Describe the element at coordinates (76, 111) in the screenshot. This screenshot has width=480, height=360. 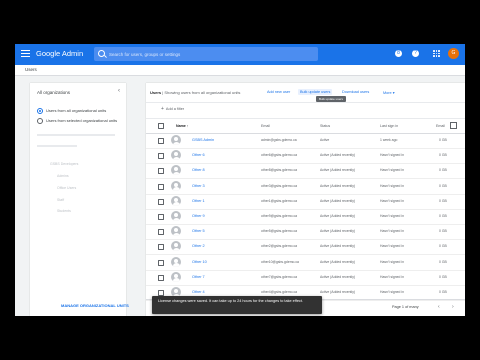
I see `radio-label: Users from all organizational units` at that location.